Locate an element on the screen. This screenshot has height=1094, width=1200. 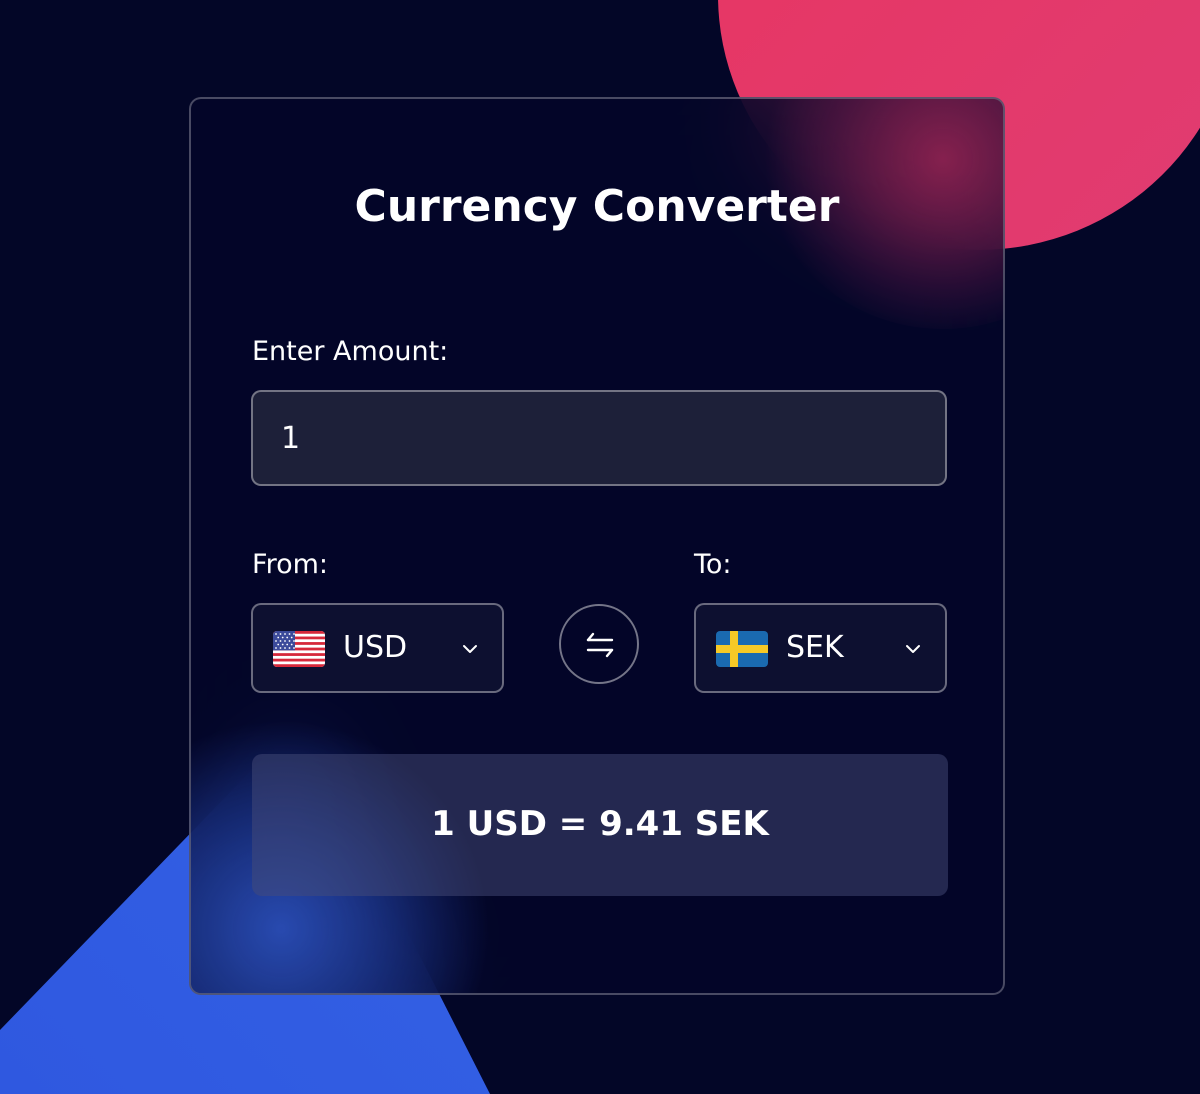
sweden-flag-icon is located at coordinates (742, 649).